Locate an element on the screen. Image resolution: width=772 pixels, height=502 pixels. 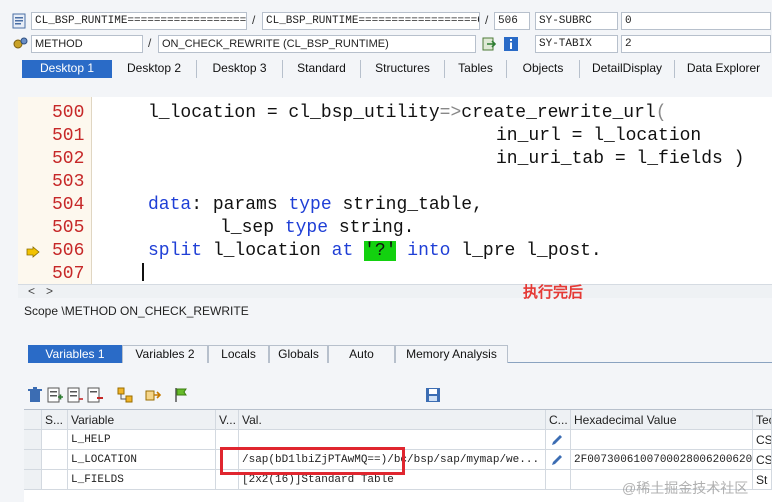
navigate-icon is located at coordinates (489, 44).